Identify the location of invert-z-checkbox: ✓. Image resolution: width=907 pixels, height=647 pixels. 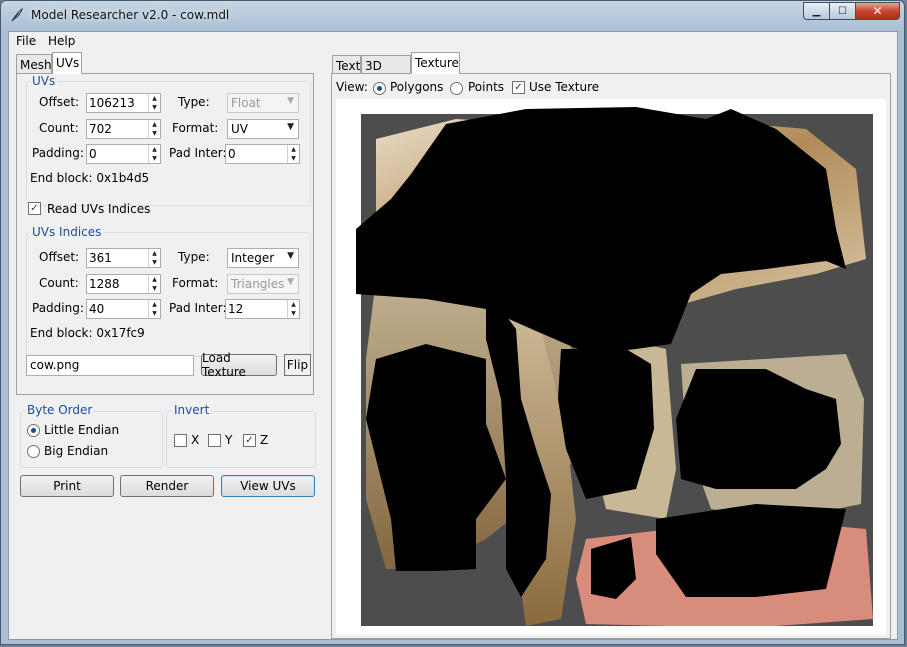
(249, 440).